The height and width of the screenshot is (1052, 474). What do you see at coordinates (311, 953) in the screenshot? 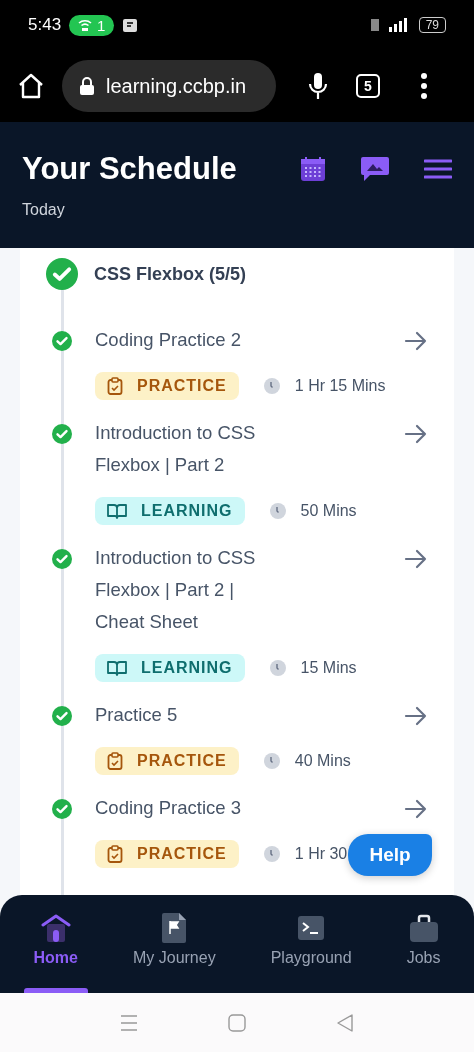
I see `nav-tab: Playground` at bounding box center [311, 953].